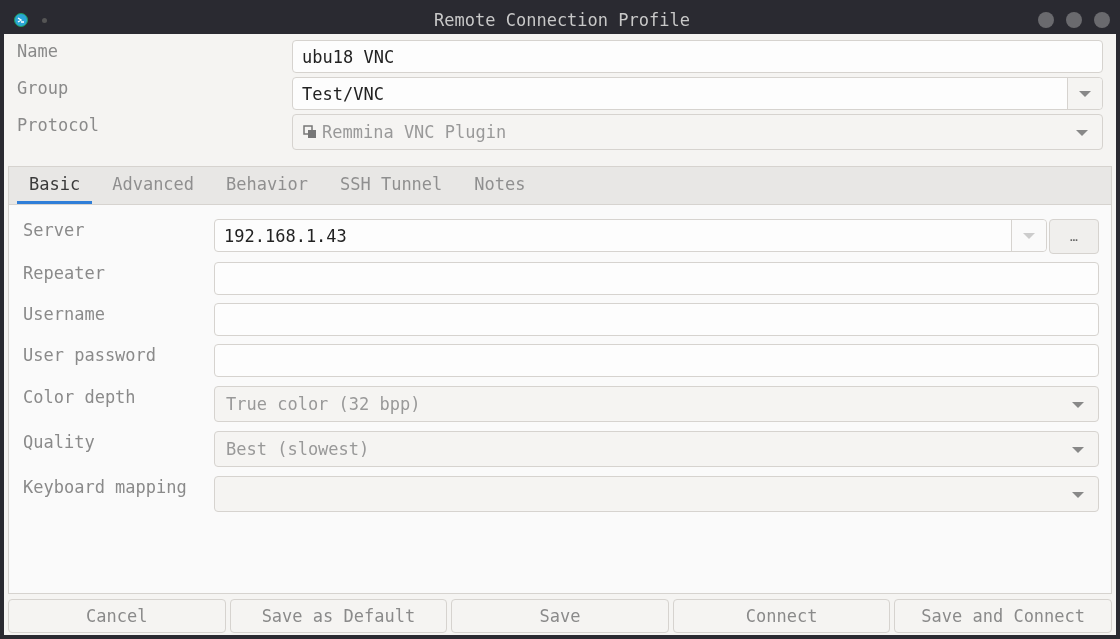 The width and height of the screenshot is (1120, 639). What do you see at coordinates (90, 354) in the screenshot?
I see `field-label: User password` at bounding box center [90, 354].